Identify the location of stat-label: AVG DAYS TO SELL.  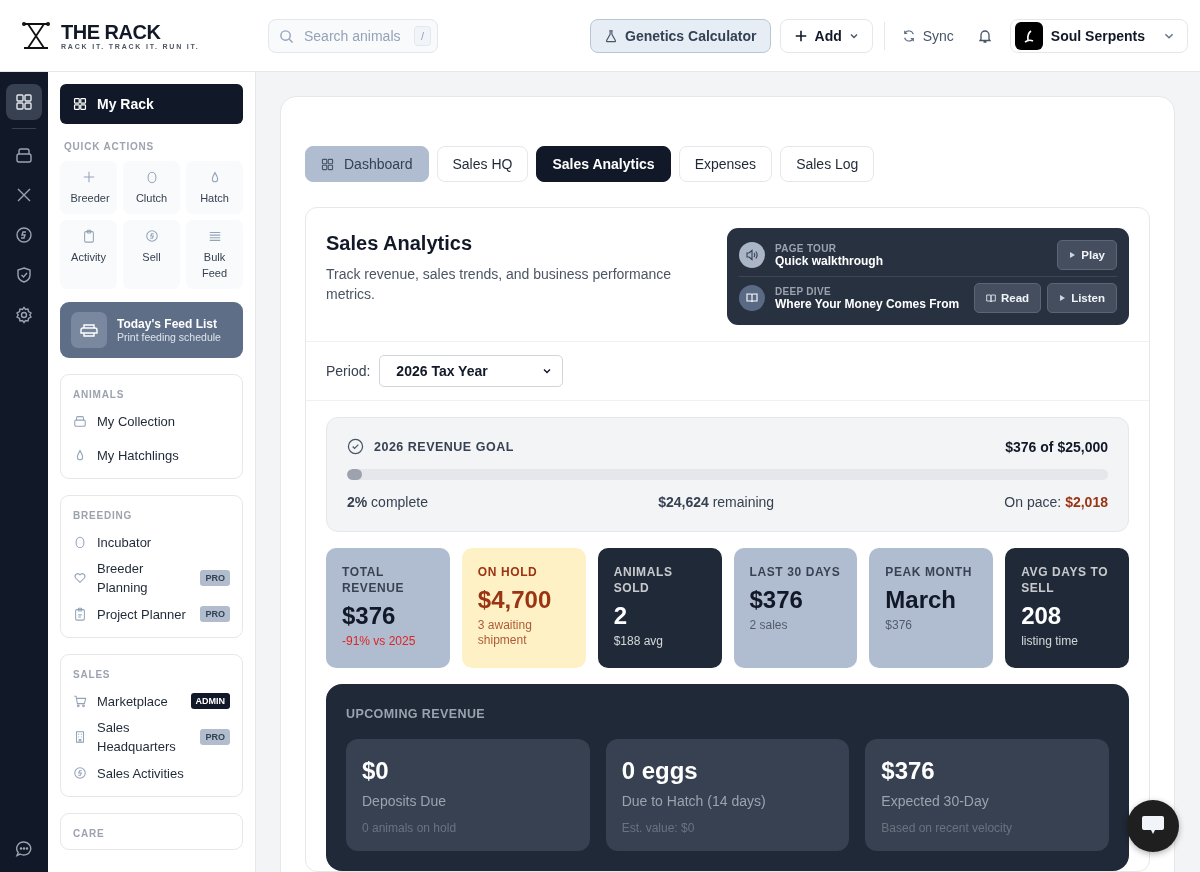
(1065, 580).